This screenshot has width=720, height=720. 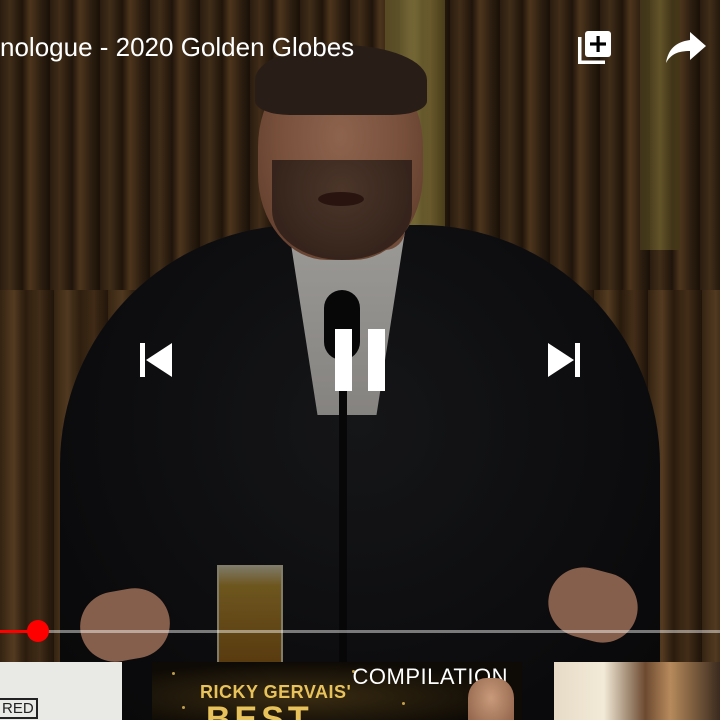 I want to click on next-button, so click(x=564, y=360).